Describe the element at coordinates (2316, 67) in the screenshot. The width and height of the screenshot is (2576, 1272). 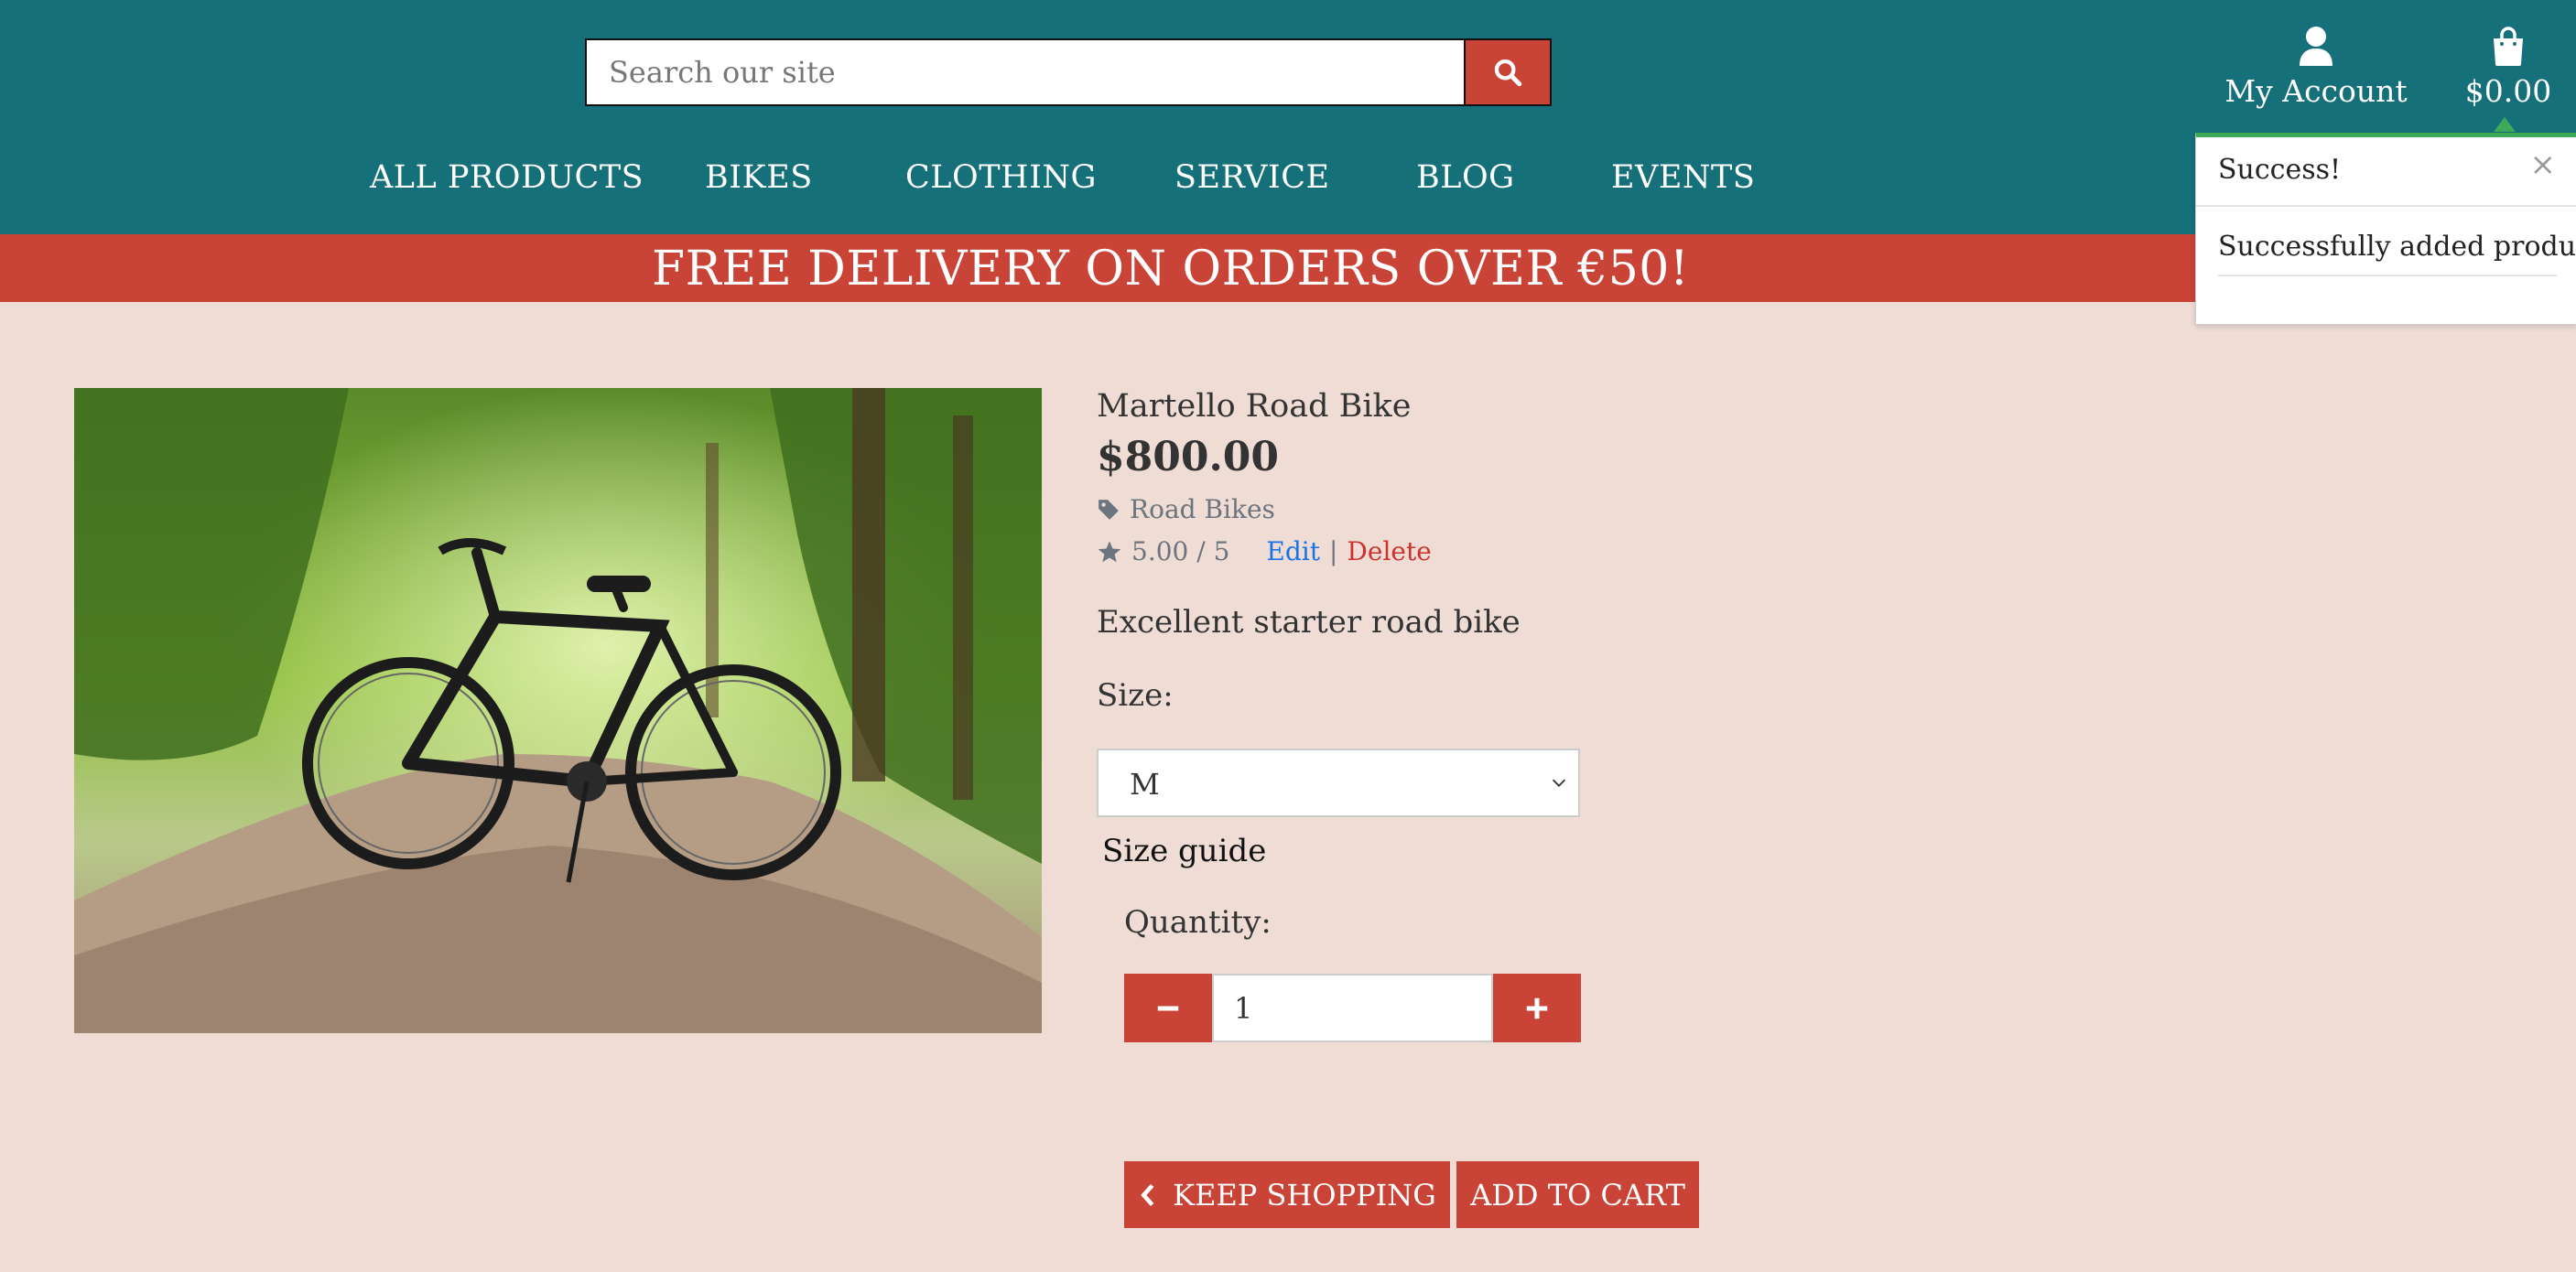
I see `my-account-link: My Account` at that location.